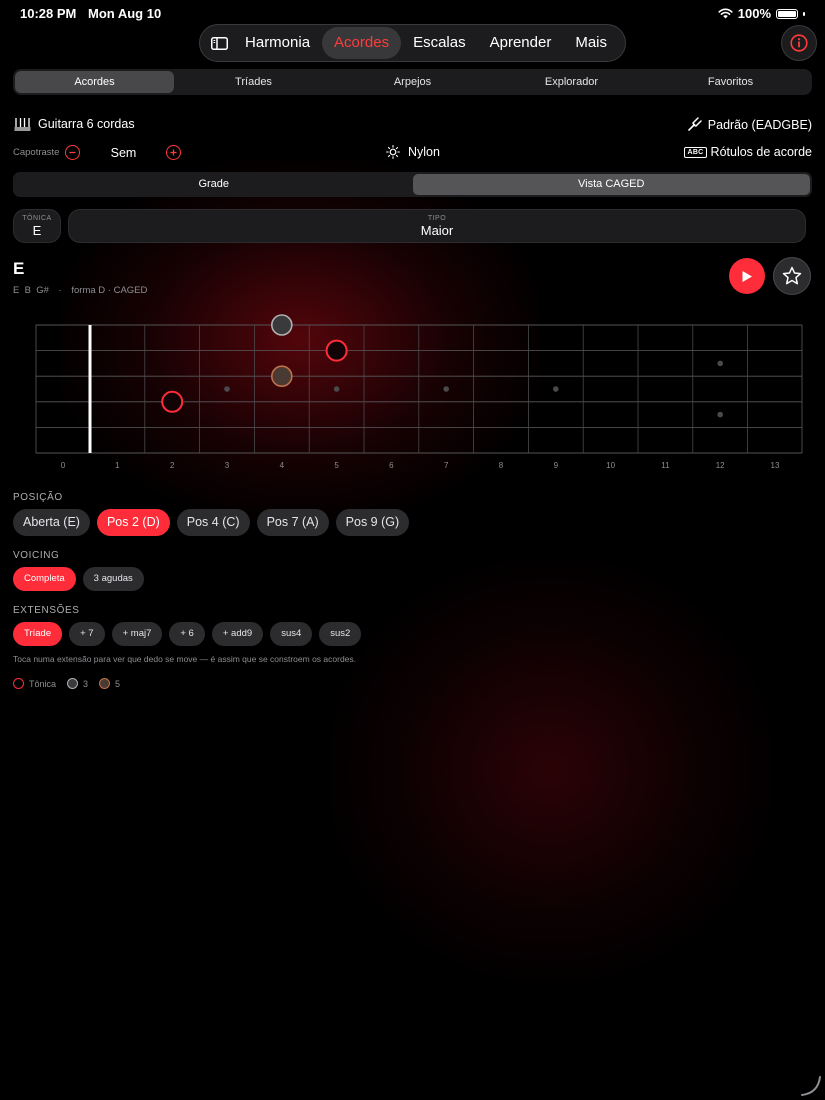  Describe the element at coordinates (556, 465) in the screenshot. I see `fret-number: 9` at that location.